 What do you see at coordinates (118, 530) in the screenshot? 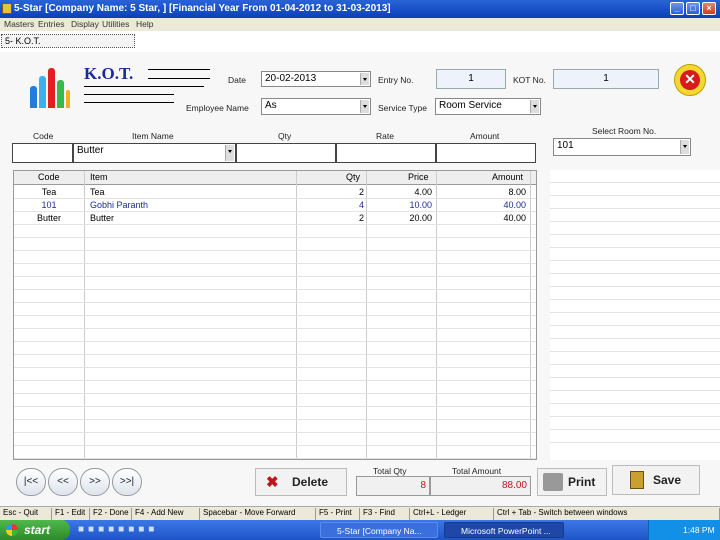
I see `quick-launch-icons: ■■■■■■■■` at bounding box center [118, 530].